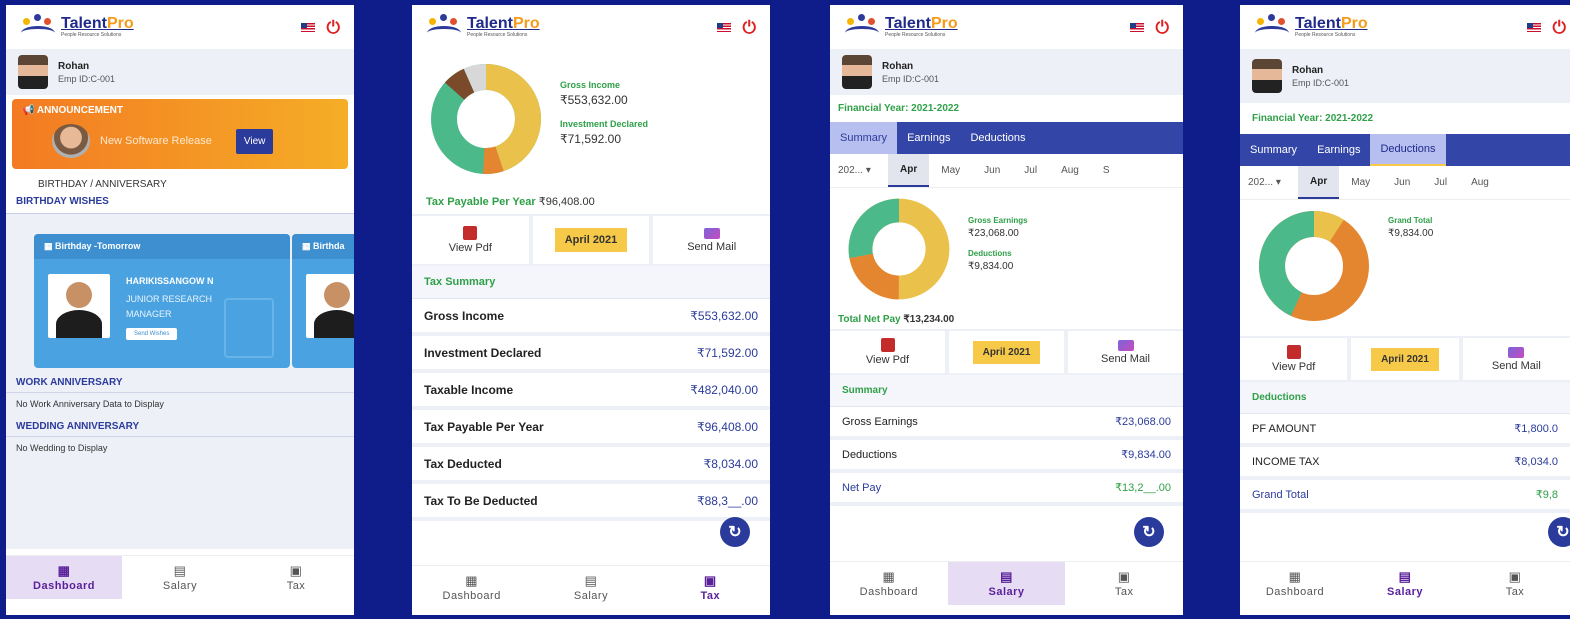 The width and height of the screenshot is (1570, 619). I want to click on chevron-down-icon: ▾, so click(1278, 182).